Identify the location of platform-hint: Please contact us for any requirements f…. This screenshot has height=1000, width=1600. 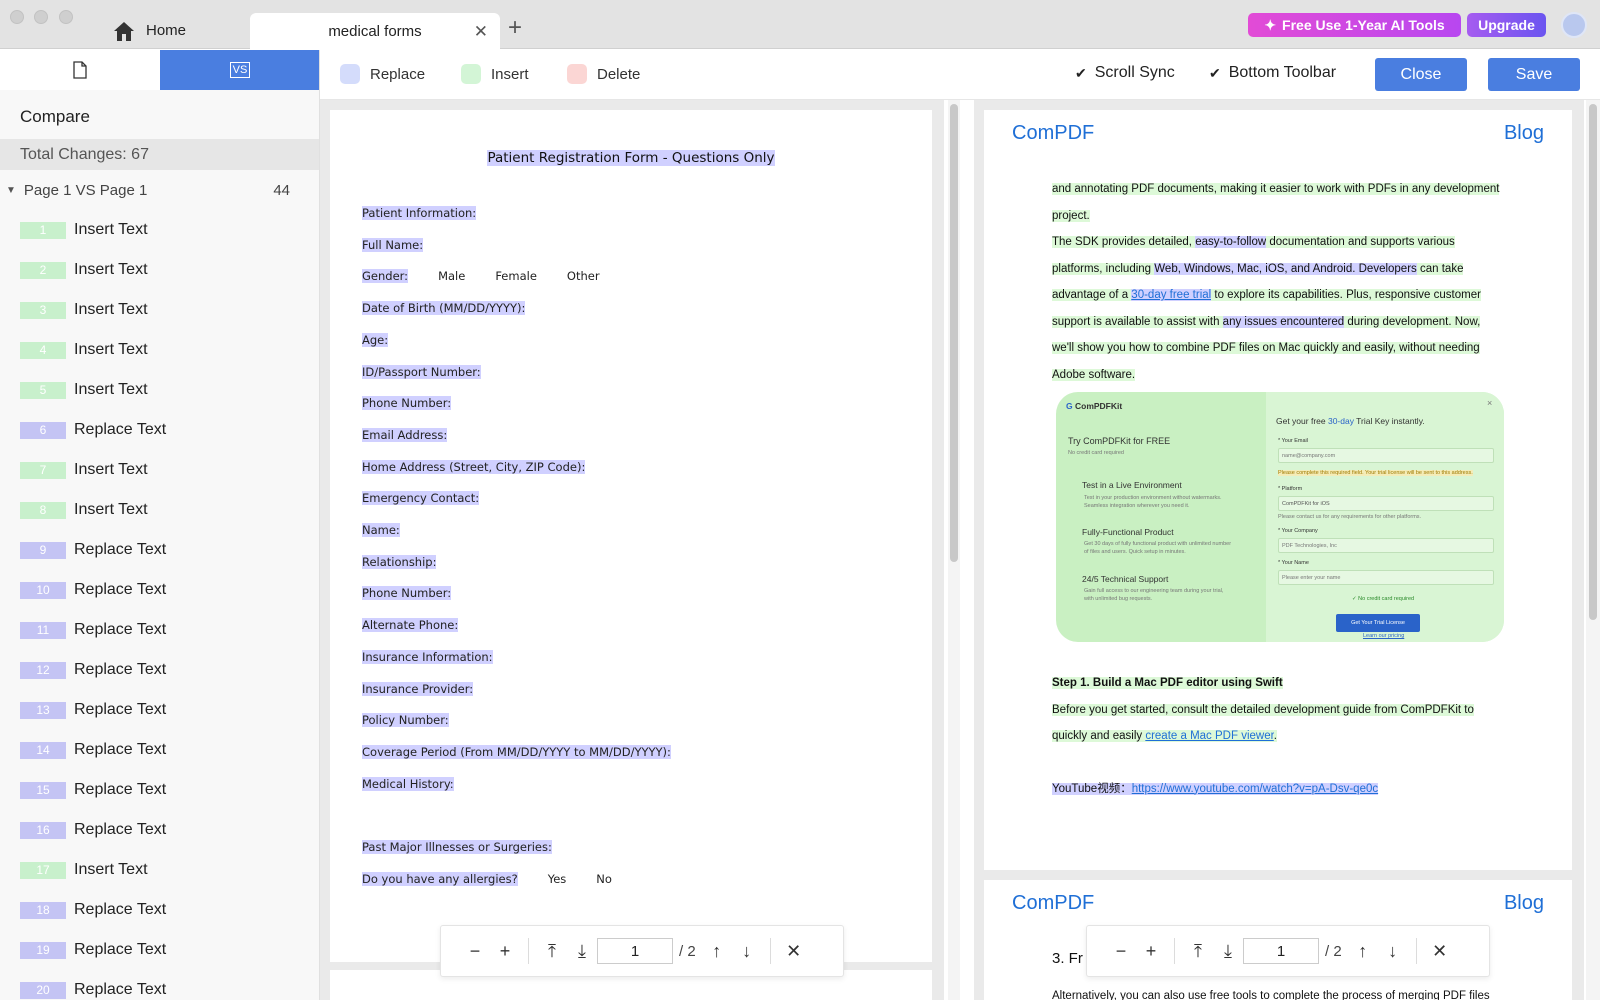
(1350, 517).